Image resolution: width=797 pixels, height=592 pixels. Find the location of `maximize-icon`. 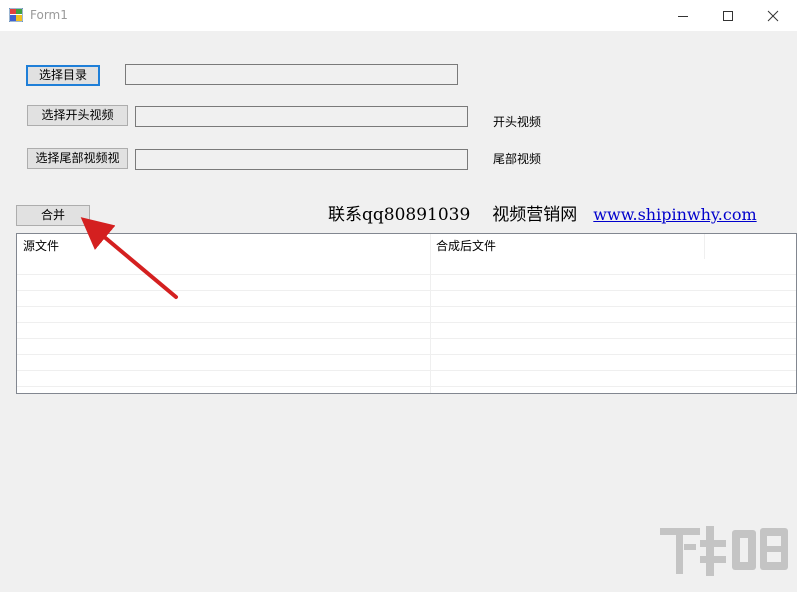

maximize-icon is located at coordinates (728, 15).